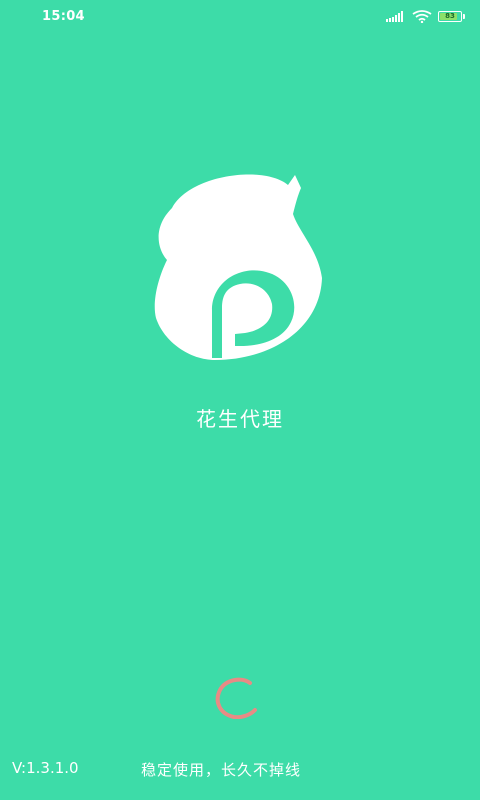 Image resolution: width=480 pixels, height=800 pixels. What do you see at coordinates (394, 16) in the screenshot?
I see `signal-icon` at bounding box center [394, 16].